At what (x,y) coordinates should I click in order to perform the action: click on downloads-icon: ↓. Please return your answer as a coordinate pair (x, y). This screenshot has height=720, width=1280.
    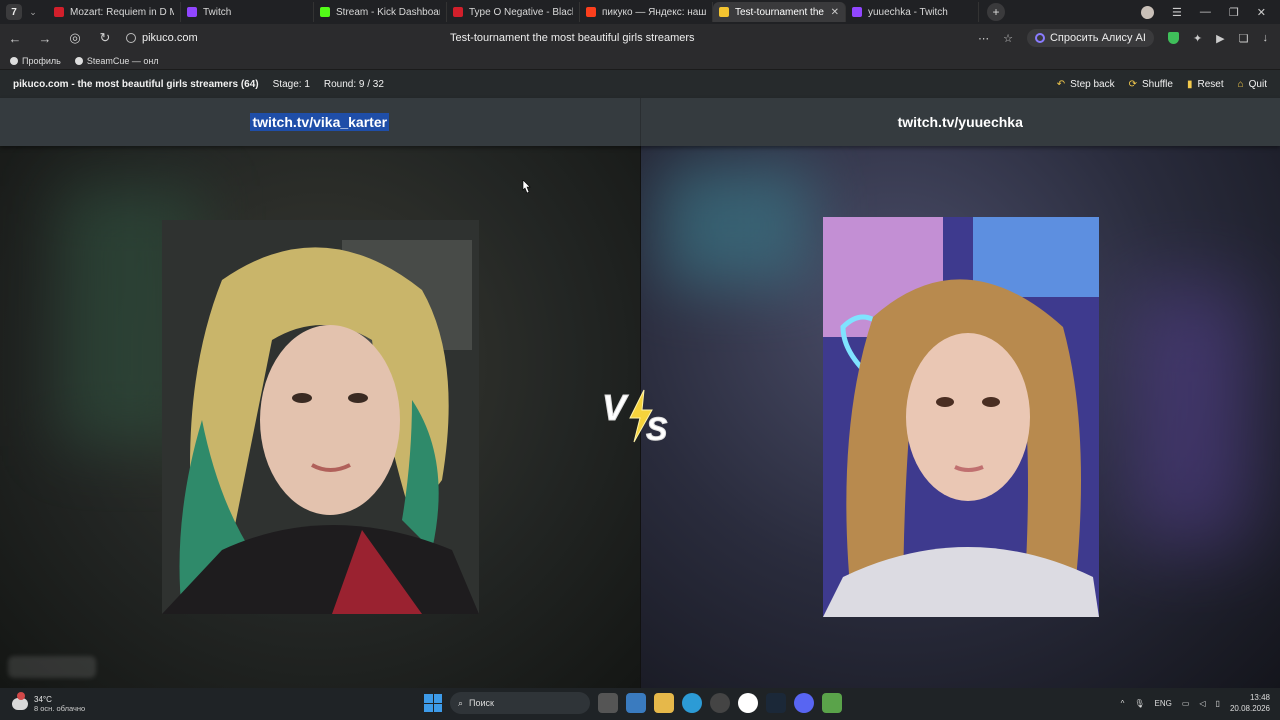
    Looking at the image, I should click on (1266, 38).